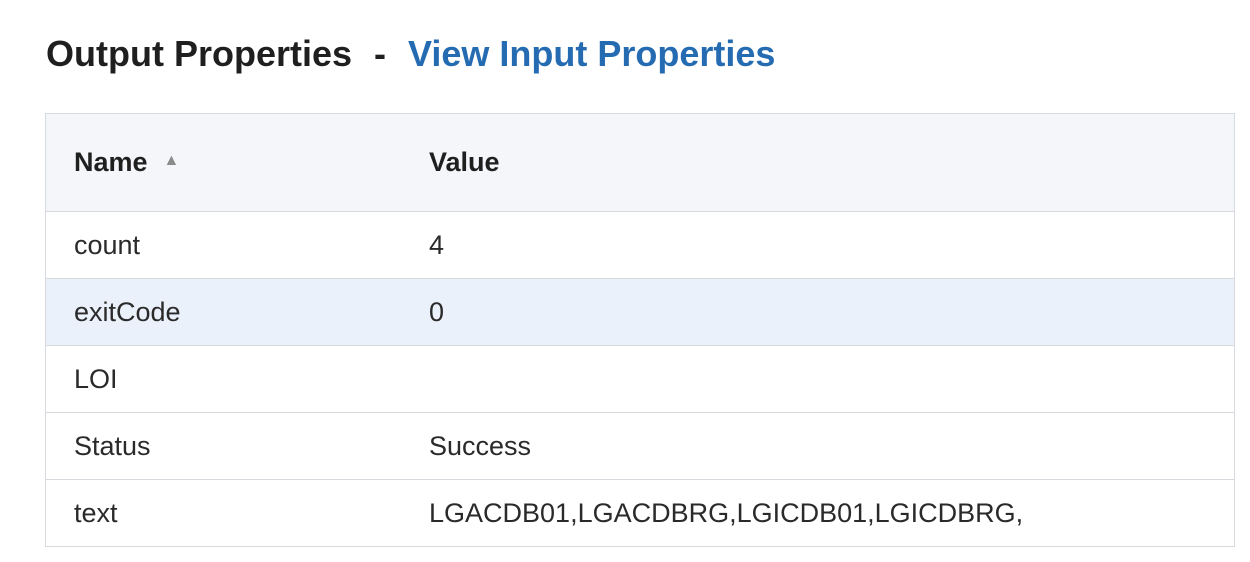 This screenshot has width=1250, height=562. I want to click on table-row: LOI, so click(640, 379).